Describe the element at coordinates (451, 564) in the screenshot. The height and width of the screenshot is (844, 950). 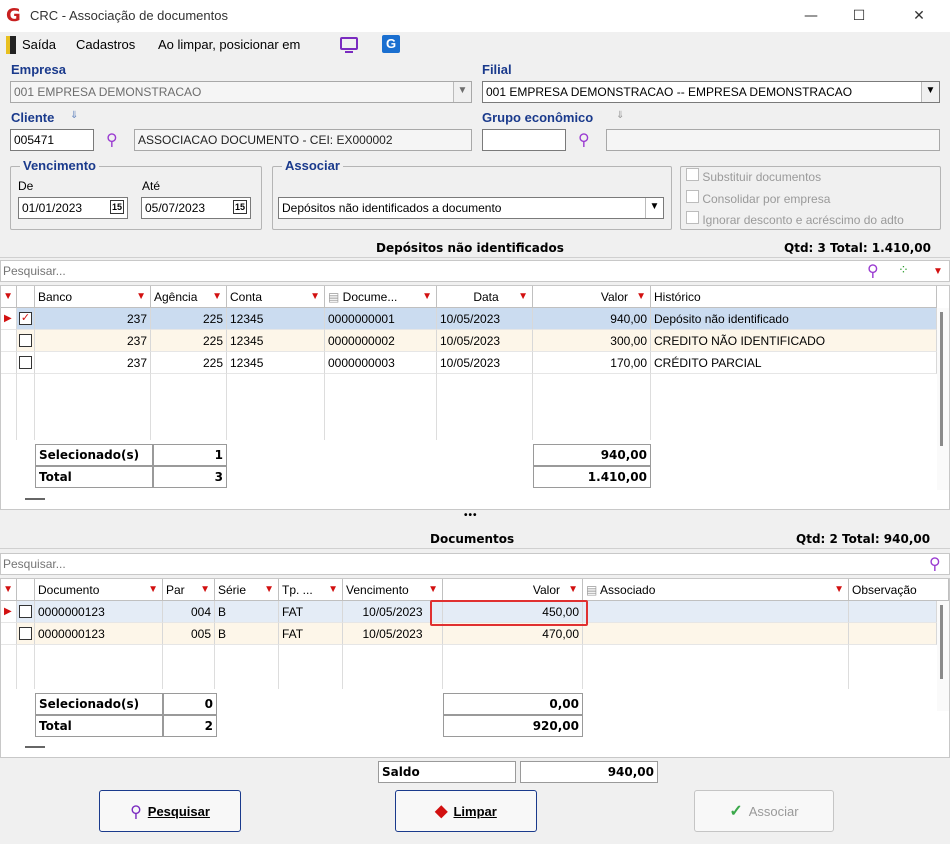
I see `documentos-search-input` at that location.